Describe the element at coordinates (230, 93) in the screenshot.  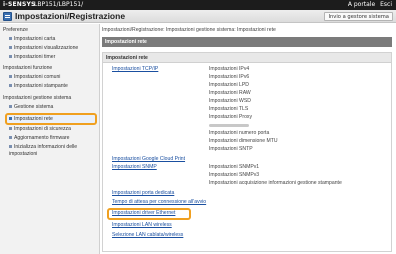
I see `raw-settings: Impostazioni RAW` at that location.